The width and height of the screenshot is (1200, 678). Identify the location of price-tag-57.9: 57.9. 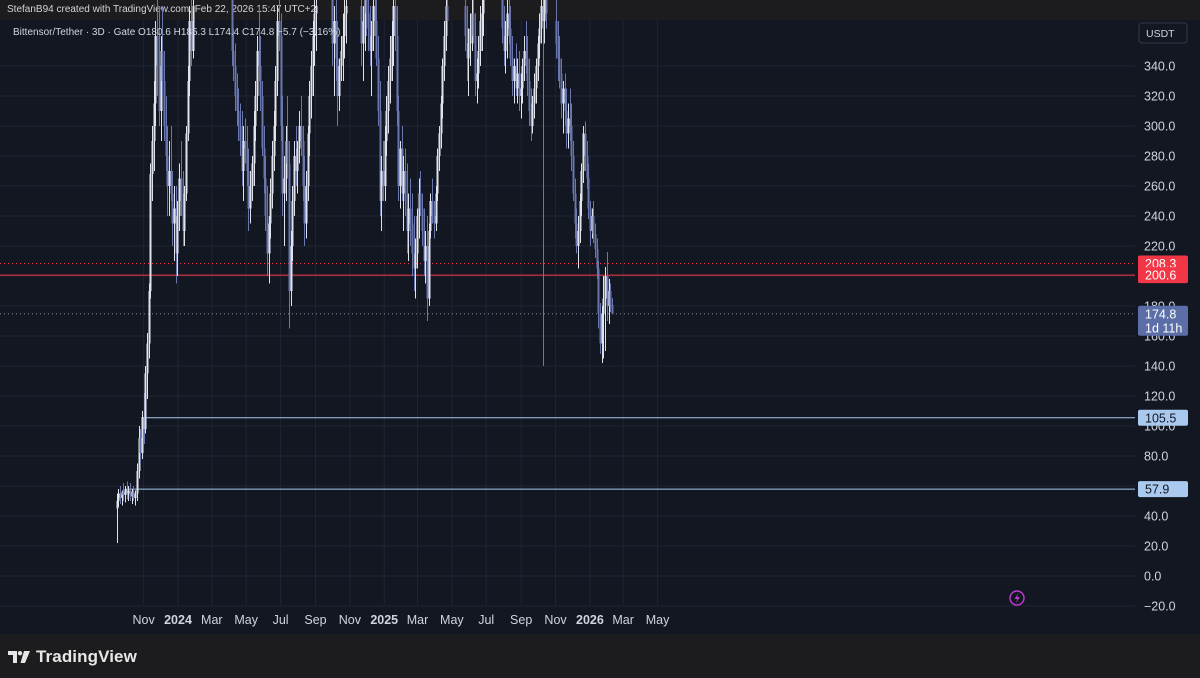
(1163, 489).